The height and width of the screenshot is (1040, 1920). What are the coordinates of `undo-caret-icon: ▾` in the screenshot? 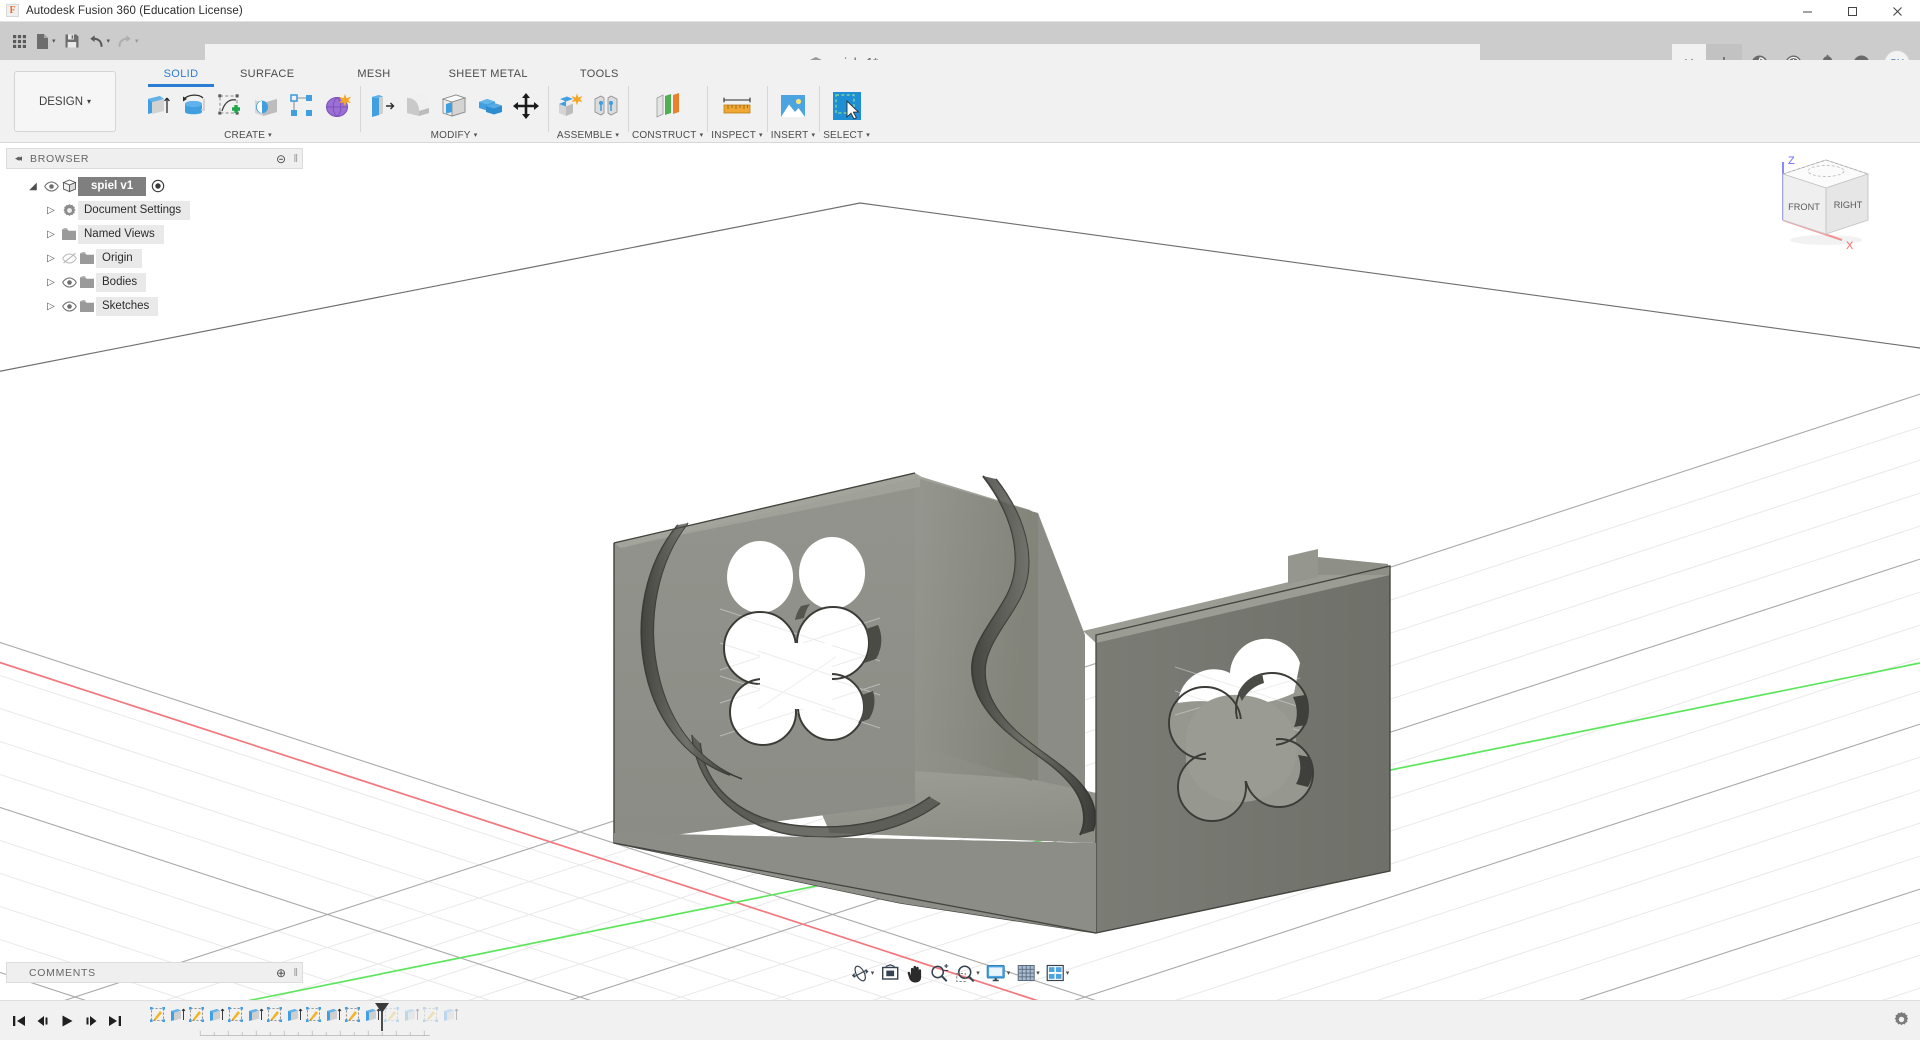 It's located at (109, 41).